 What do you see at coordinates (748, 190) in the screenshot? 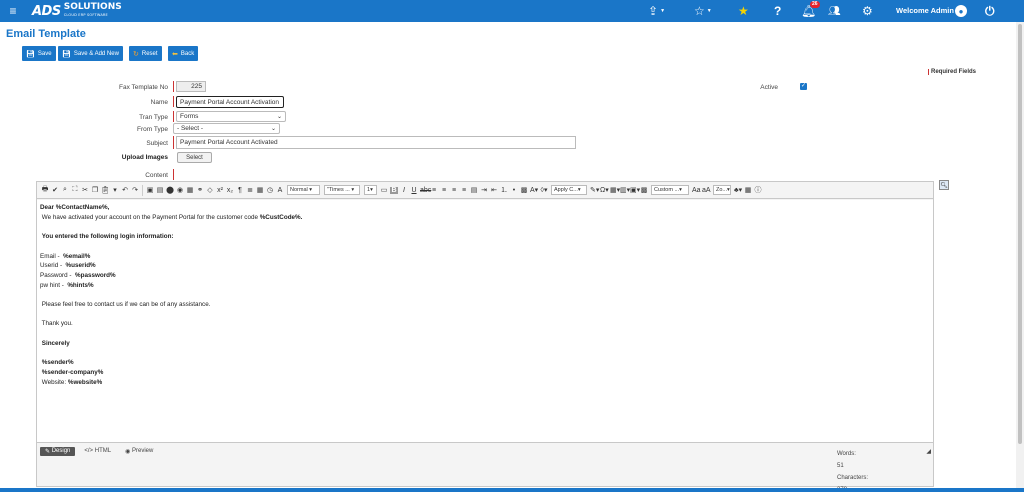
I see `module-manager-icon: ▦` at bounding box center [748, 190].